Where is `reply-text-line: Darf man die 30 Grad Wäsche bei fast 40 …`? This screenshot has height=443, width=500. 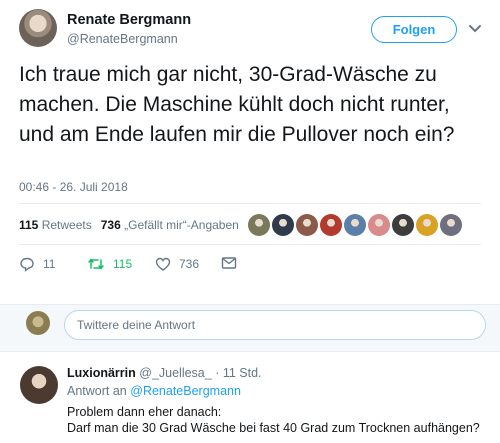
reply-text-line: Darf man die 30 Grad Wäsche bei fast 40 … is located at coordinates (273, 428).